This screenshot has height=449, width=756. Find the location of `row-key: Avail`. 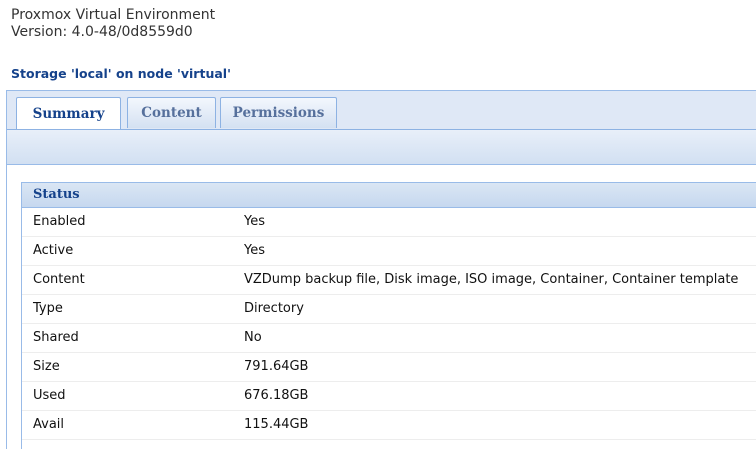

row-key: Avail is located at coordinates (49, 424).